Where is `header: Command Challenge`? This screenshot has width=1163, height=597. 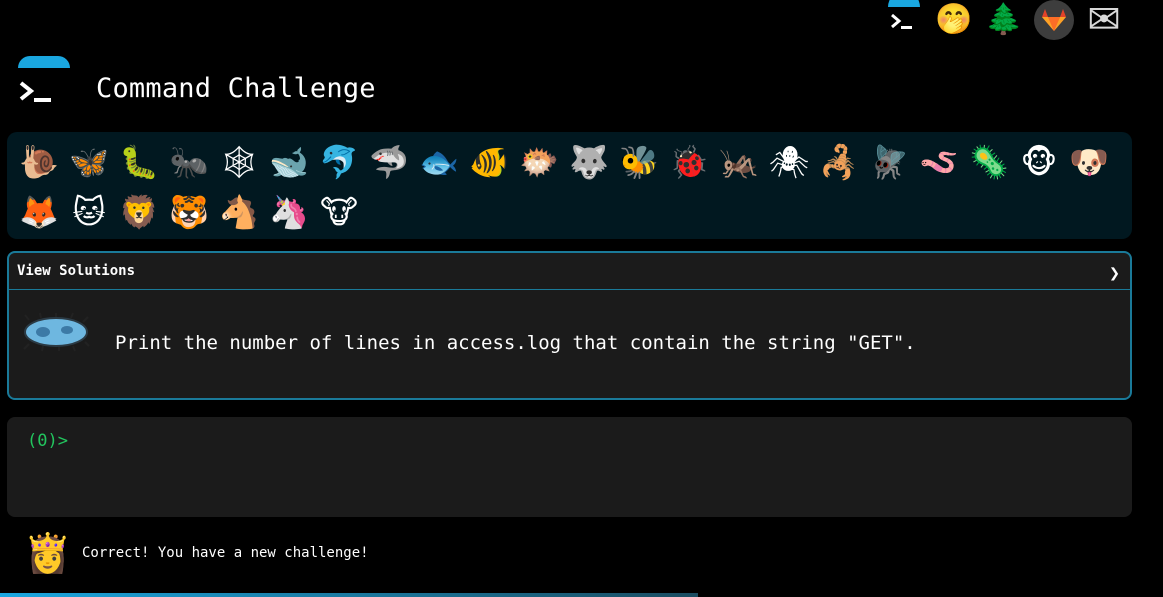 header: Command Challenge is located at coordinates (196, 81).